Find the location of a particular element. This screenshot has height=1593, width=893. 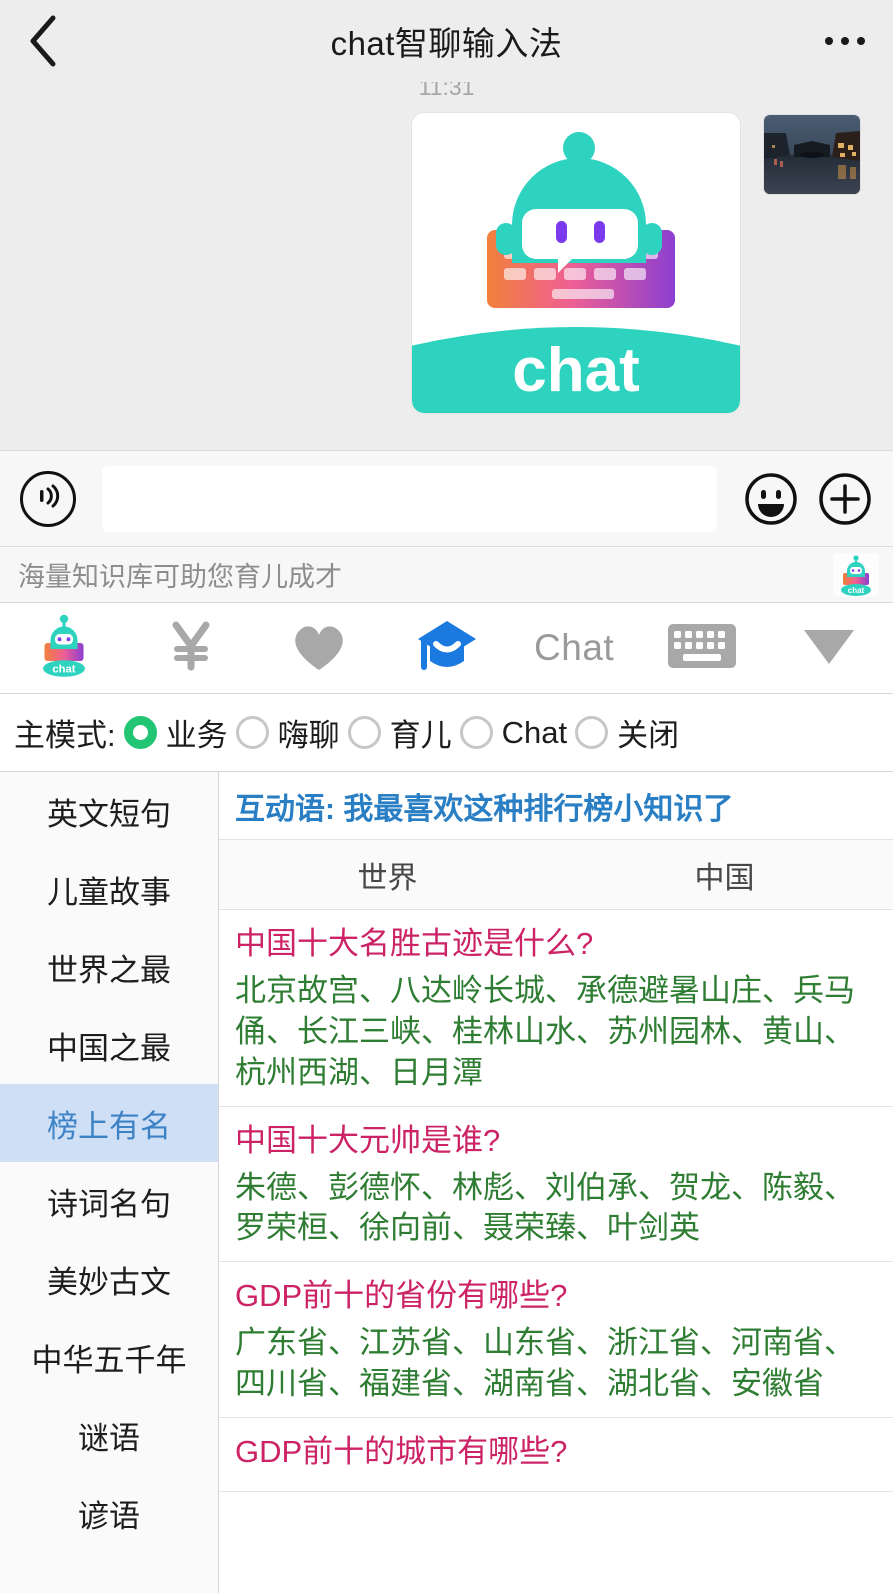

main-mode-selector: 主模式: 业务 嗨聊 育儿 Chat 关闭 is located at coordinates (446, 733).